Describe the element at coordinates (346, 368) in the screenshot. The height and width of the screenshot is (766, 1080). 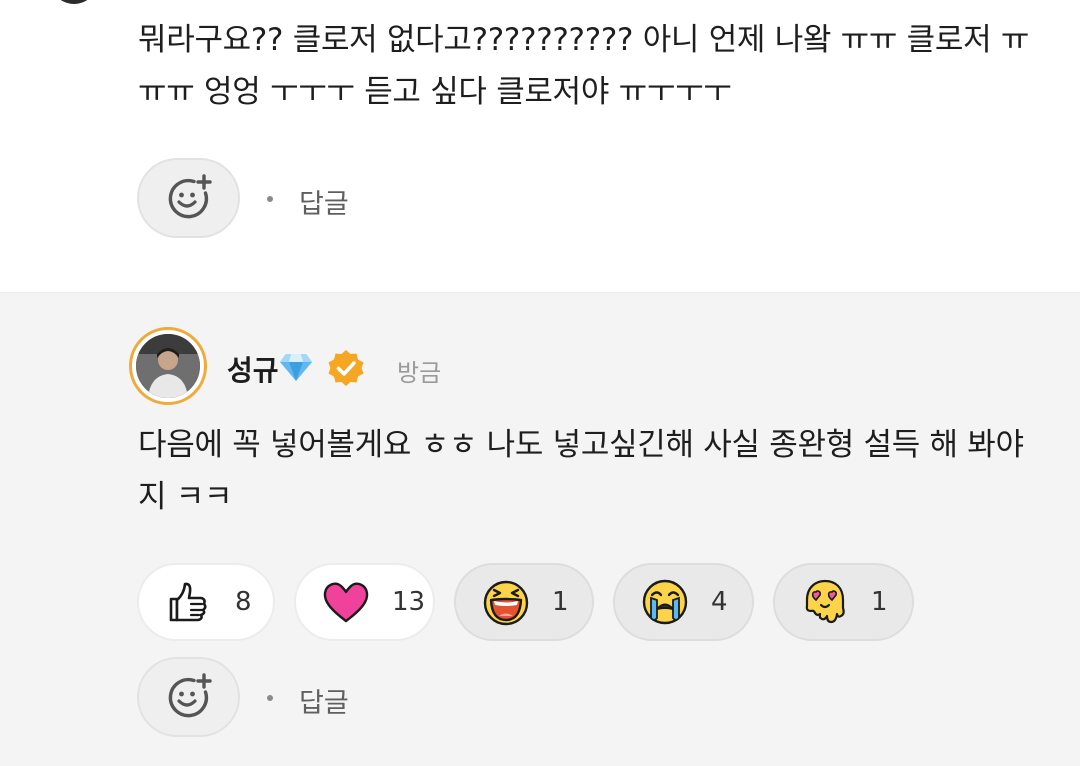
I see `verified-badge-icon` at that location.